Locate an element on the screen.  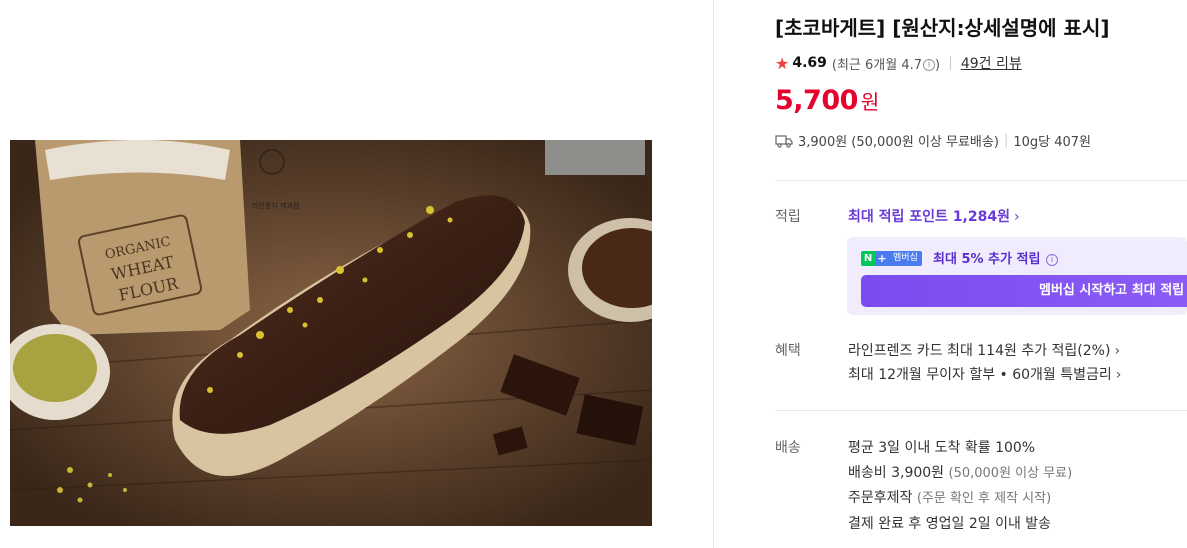
membership-badge: 멤버십 is located at coordinates (905, 258).